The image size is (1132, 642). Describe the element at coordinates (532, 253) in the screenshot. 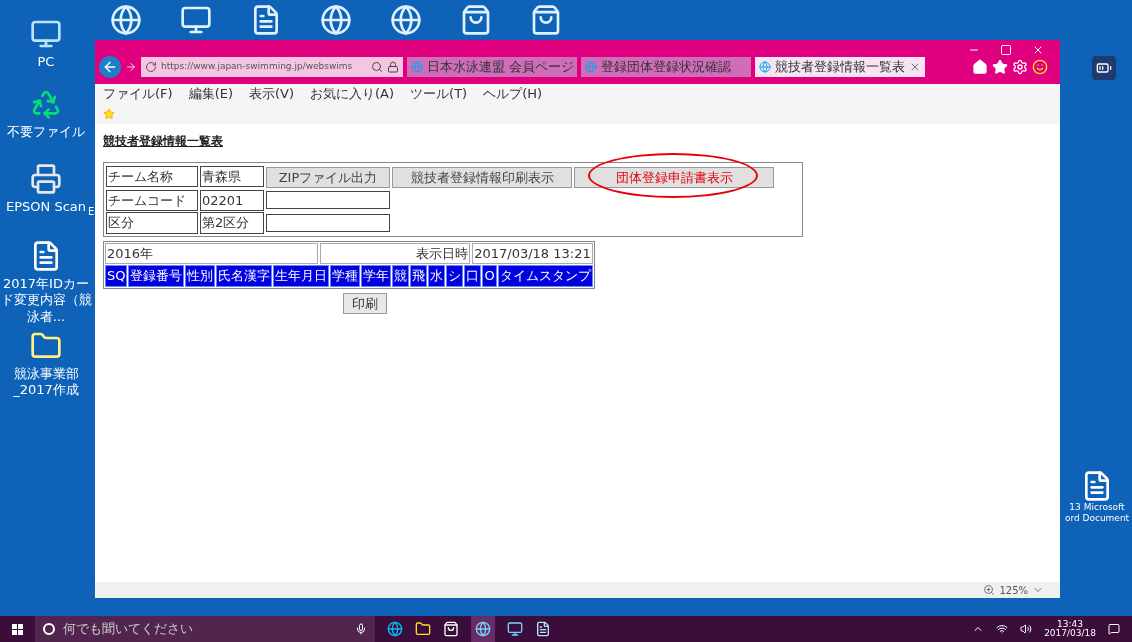

I see `table-cell: 2017/03/18 13:21` at that location.